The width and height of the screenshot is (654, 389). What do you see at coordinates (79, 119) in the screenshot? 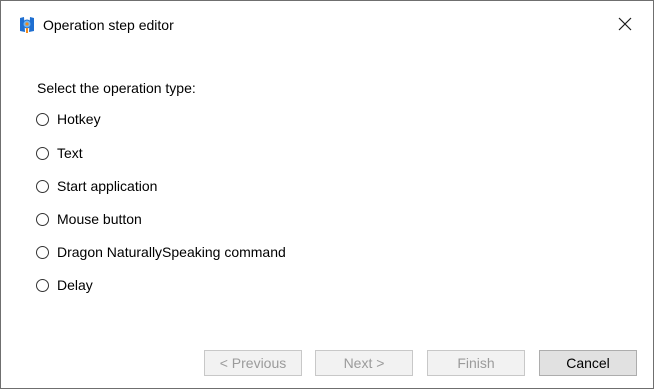
I see `option-label: Hotkey` at bounding box center [79, 119].